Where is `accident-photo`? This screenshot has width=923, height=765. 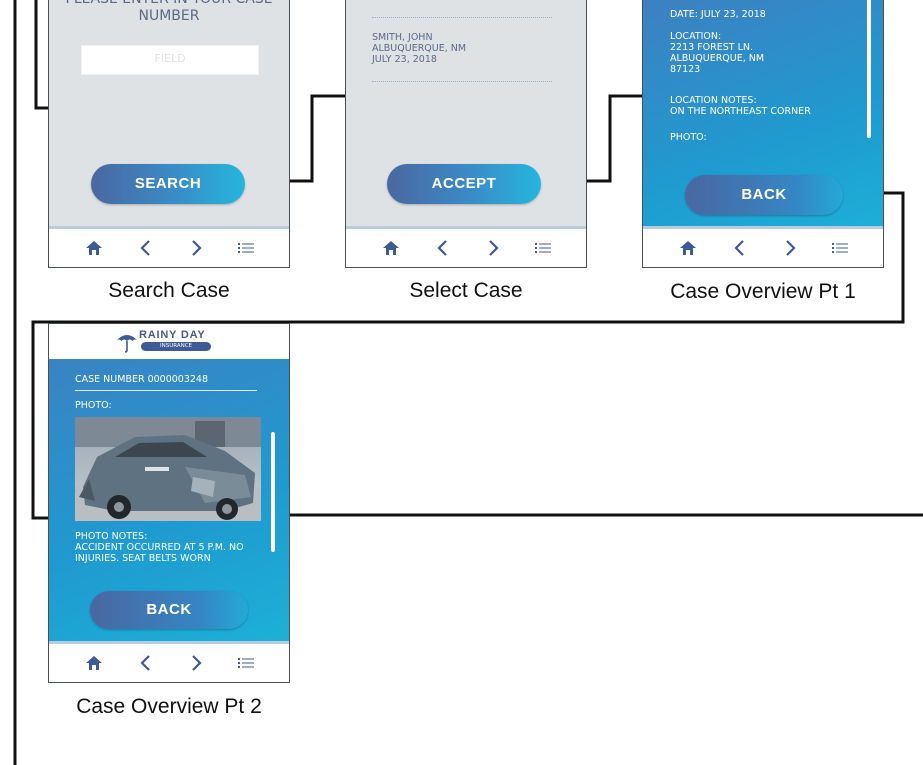
accident-photo is located at coordinates (168, 469).